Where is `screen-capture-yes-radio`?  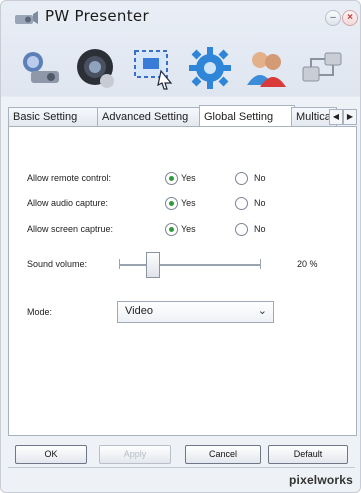
screen-capture-yes-radio is located at coordinates (171, 229).